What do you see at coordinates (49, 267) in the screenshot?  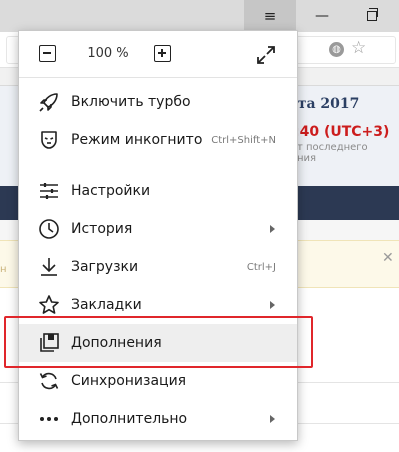 I see `download-icon` at bounding box center [49, 267].